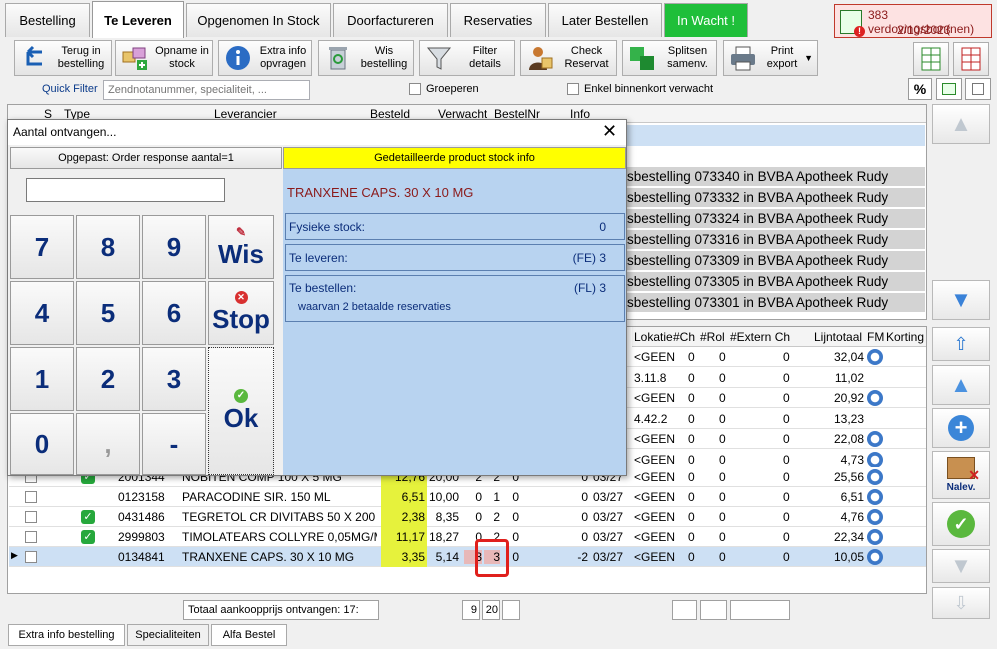 The height and width of the screenshot is (649, 997). Describe the element at coordinates (776, 377) in the screenshot. I see `table-row: 3.11.8 0 0 0 11,02` at that location.